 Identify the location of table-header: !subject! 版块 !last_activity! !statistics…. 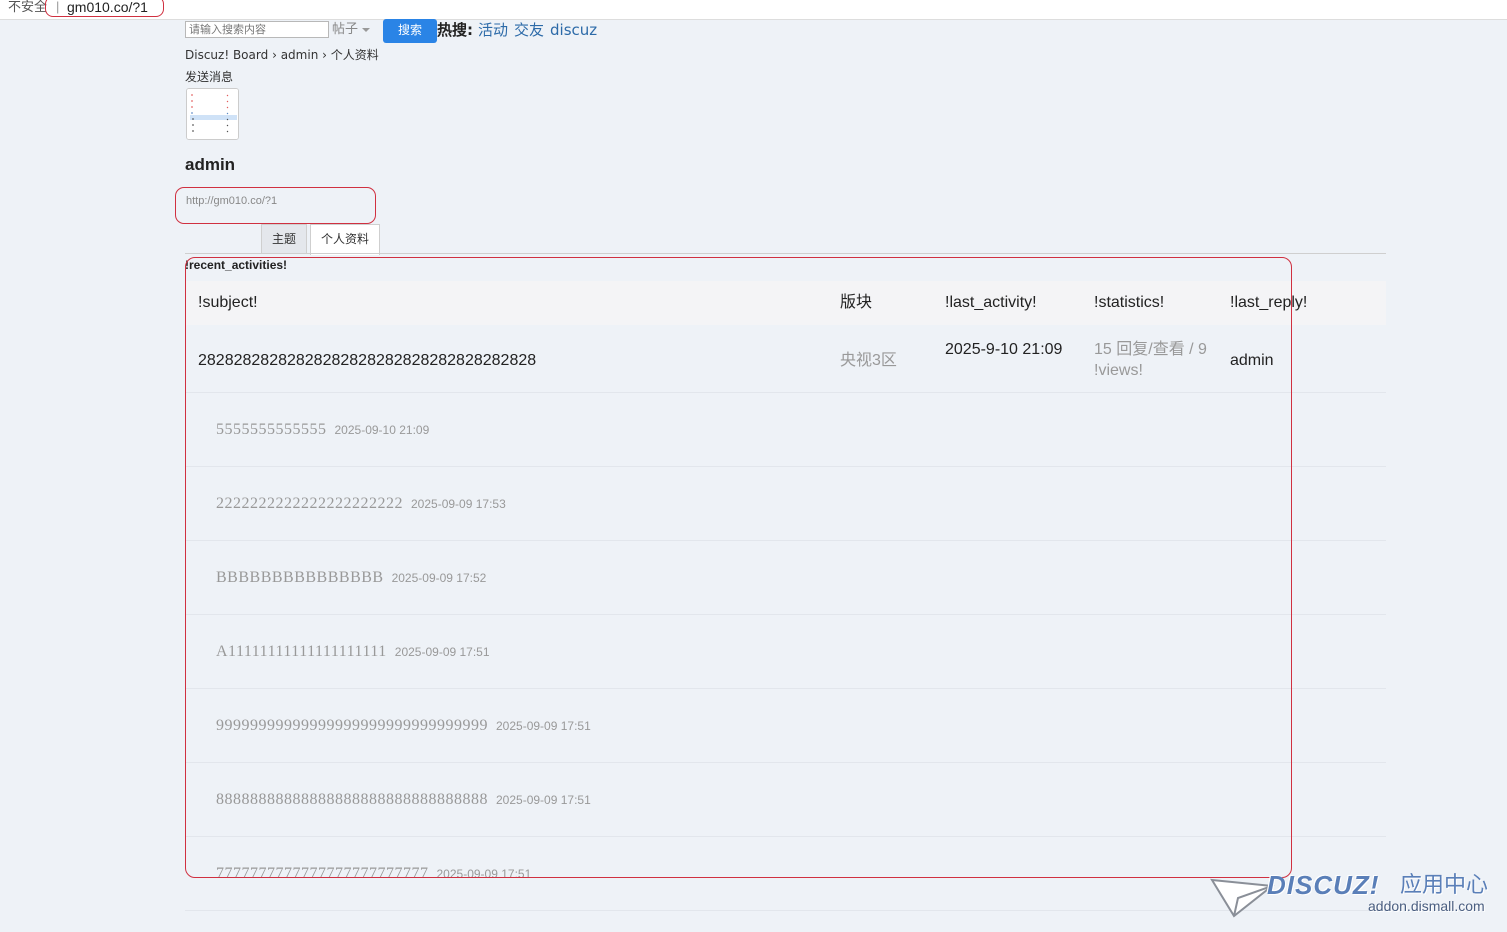
(785, 303).